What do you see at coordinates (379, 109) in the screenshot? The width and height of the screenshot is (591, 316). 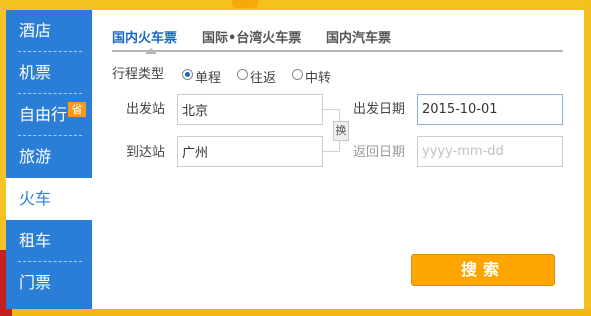 I see `departure-date-label: 出发日期` at bounding box center [379, 109].